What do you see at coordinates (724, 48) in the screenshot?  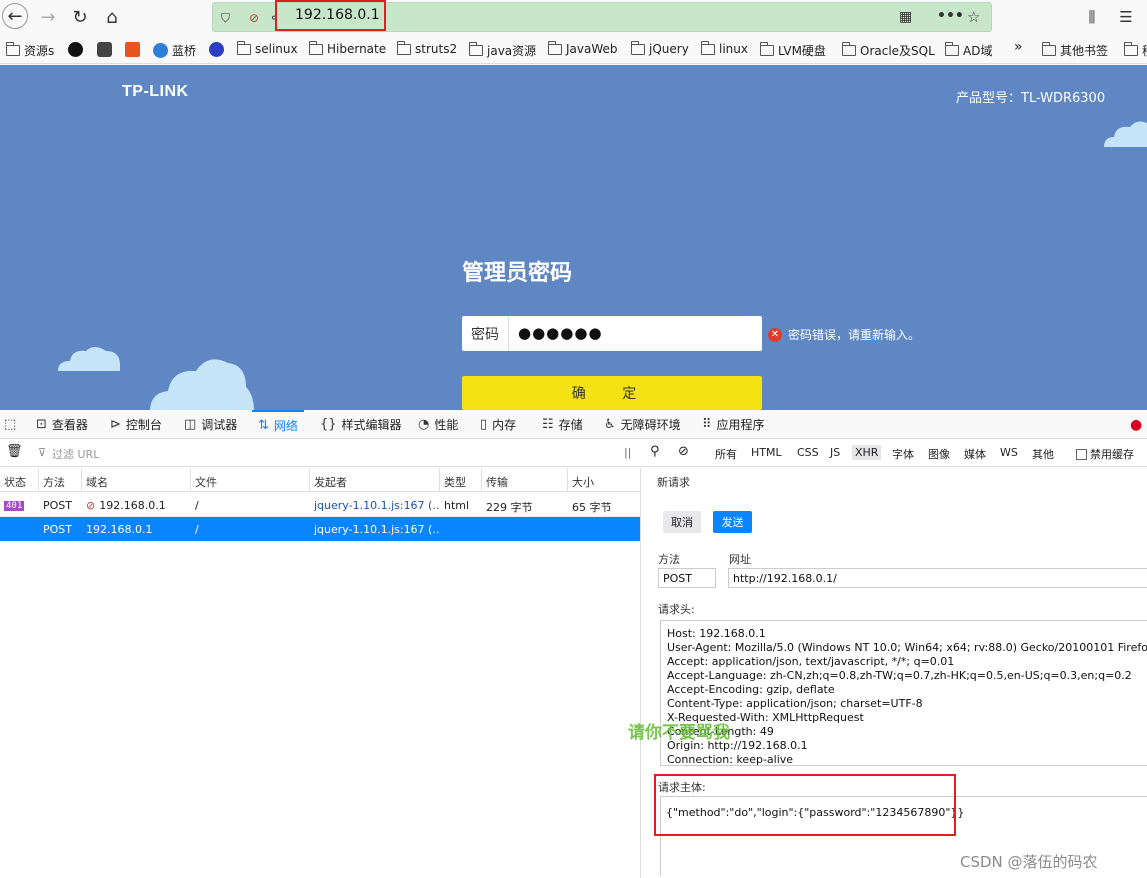 I see `bookmark-item: linux` at bounding box center [724, 48].